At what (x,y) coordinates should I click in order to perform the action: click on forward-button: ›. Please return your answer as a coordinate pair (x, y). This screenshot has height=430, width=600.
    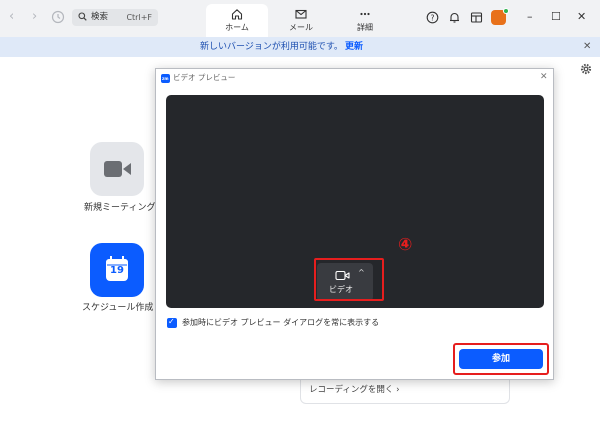
    Looking at the image, I should click on (34, 17).